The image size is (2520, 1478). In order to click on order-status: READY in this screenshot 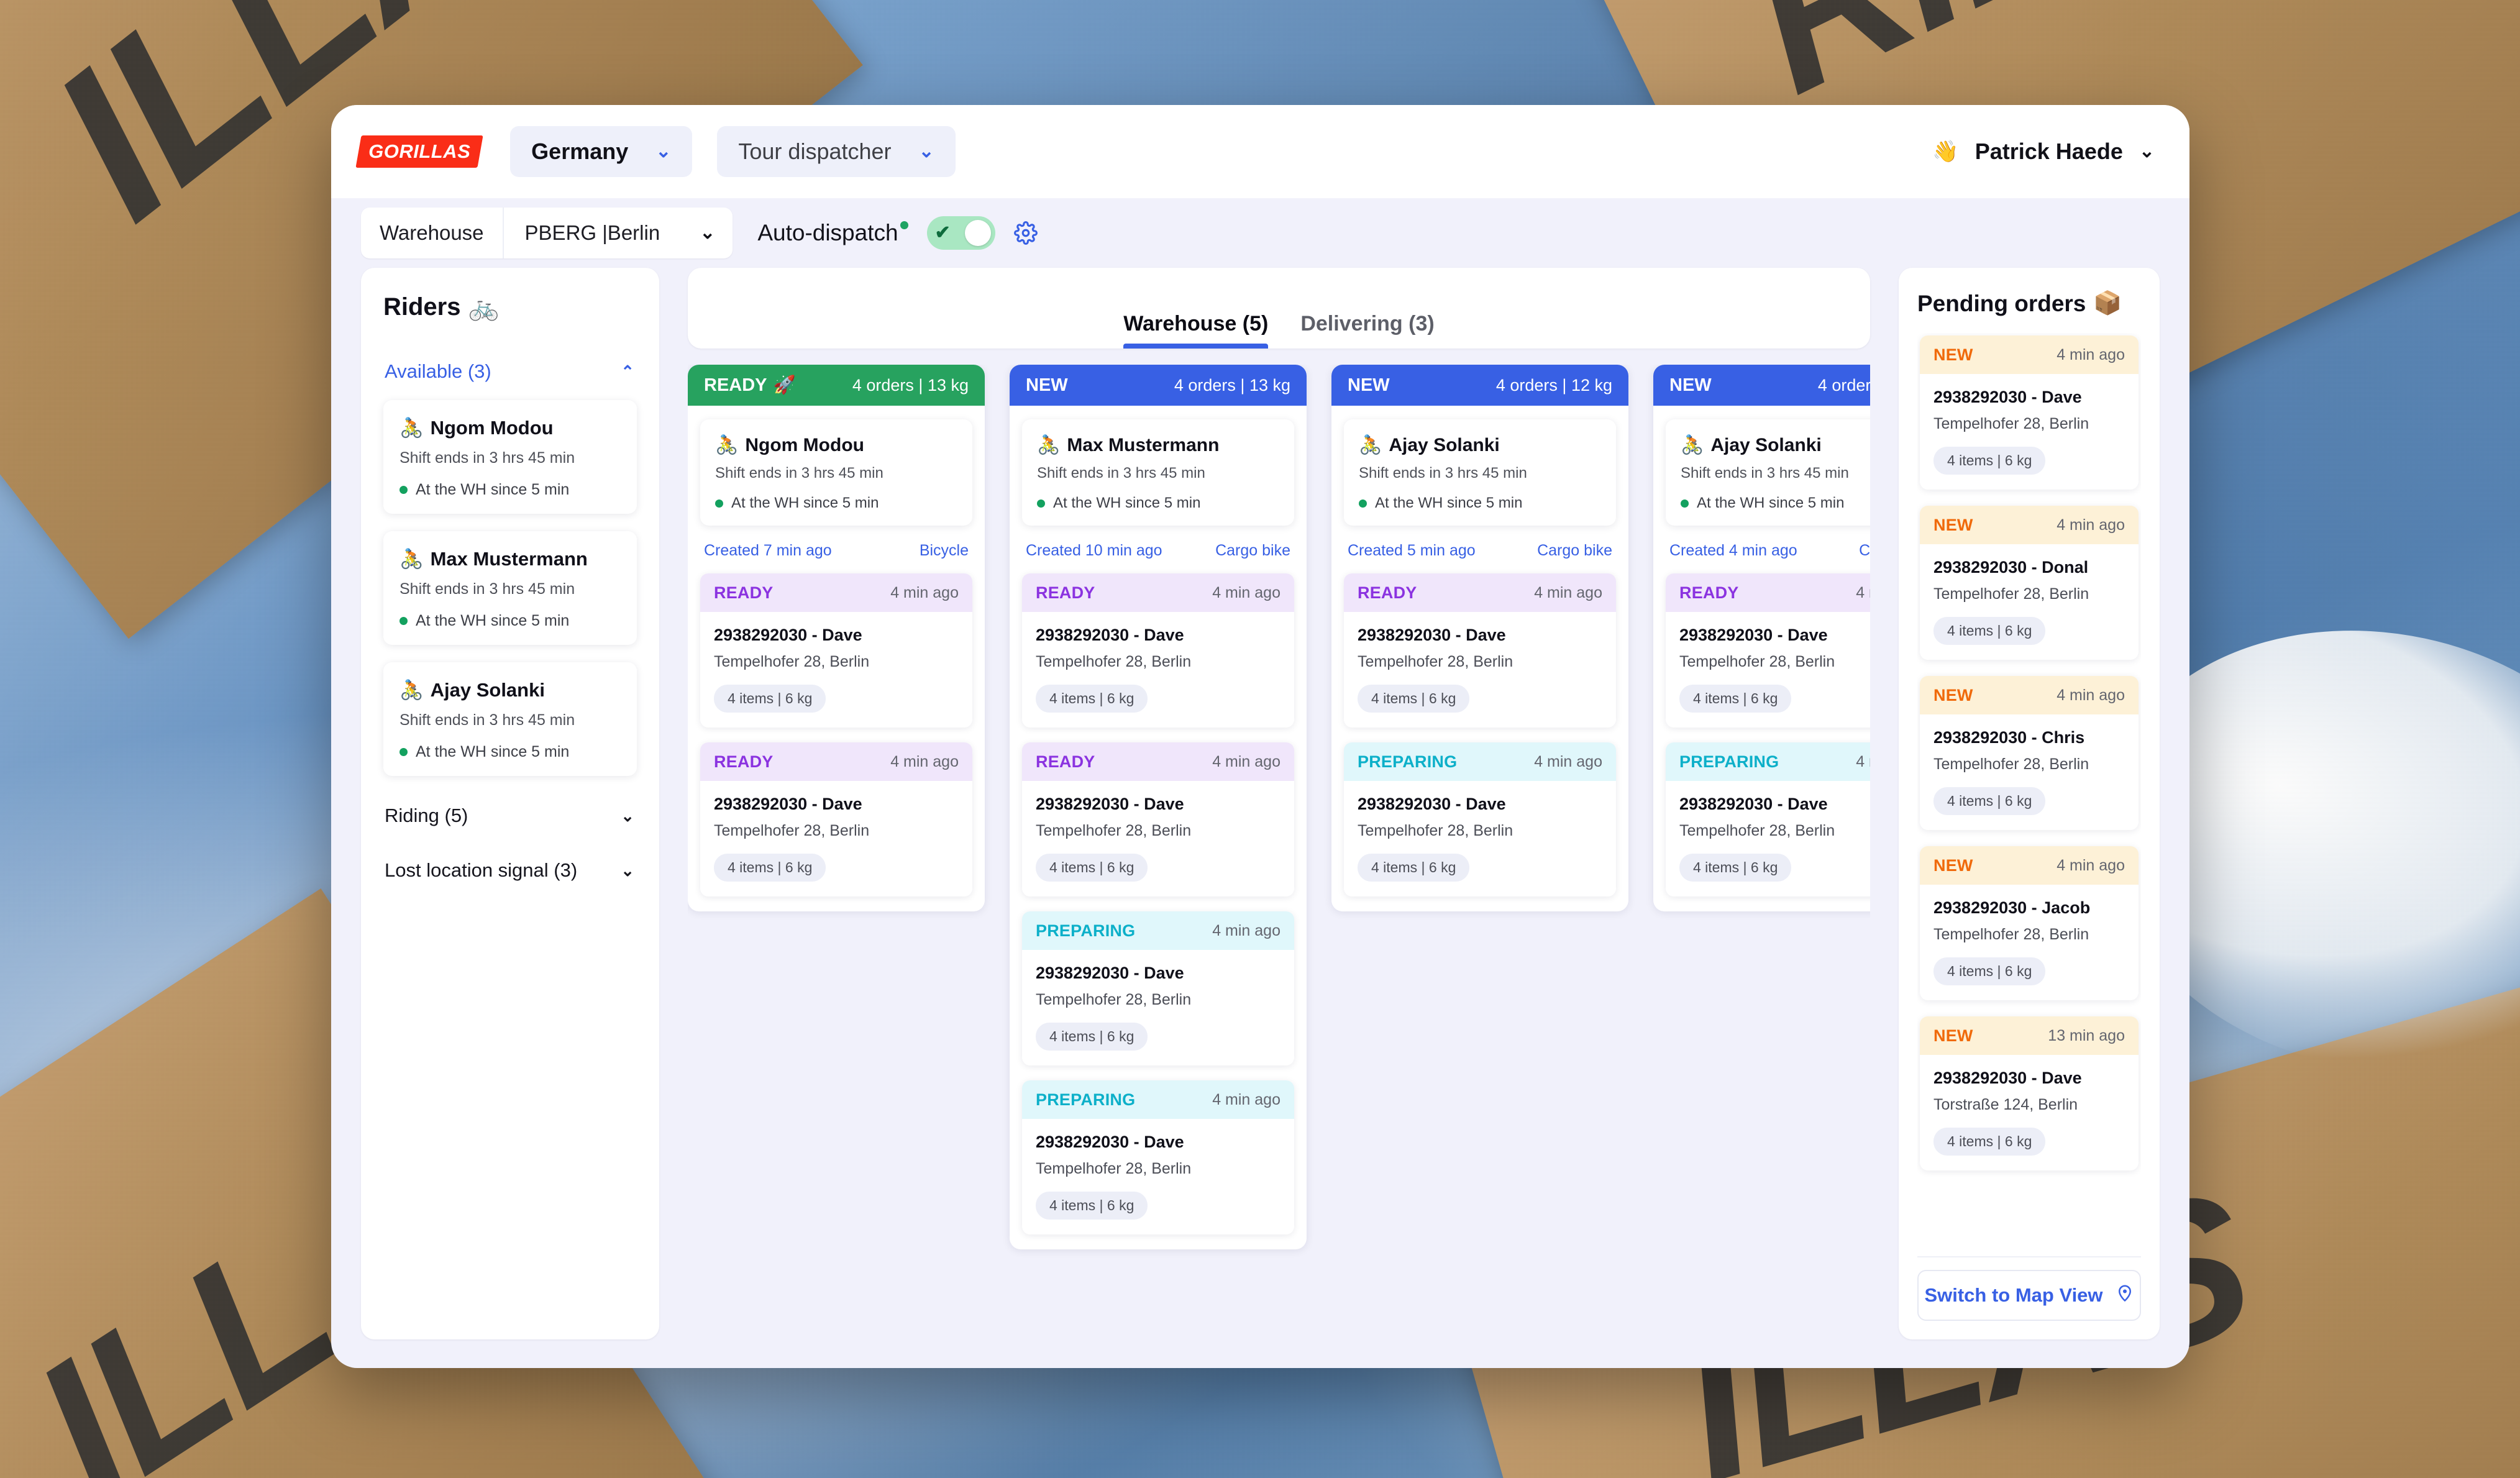, I will do `click(1387, 592)`.